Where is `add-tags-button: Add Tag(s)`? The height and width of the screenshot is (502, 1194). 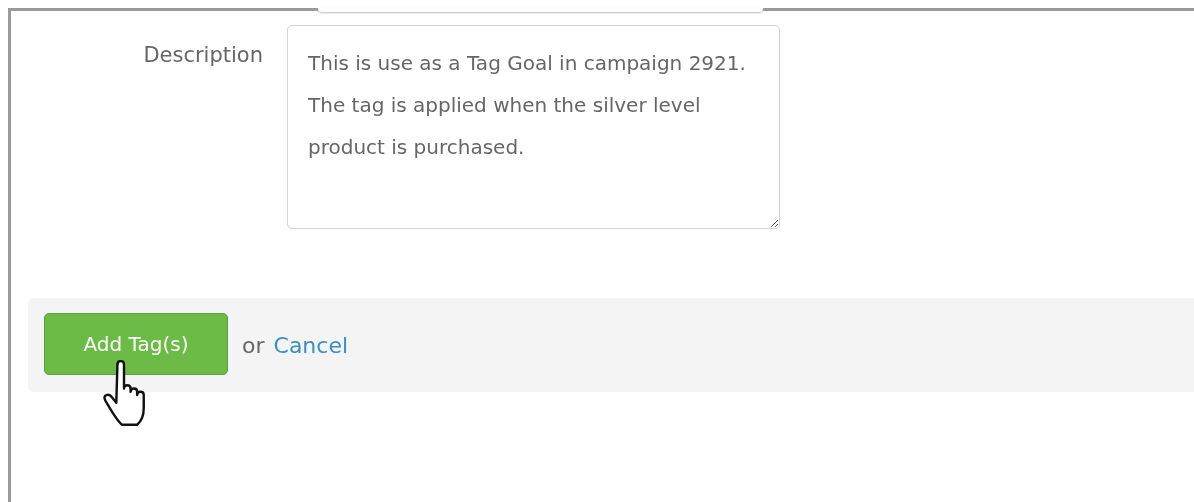
add-tags-button: Add Tag(s) is located at coordinates (136, 344).